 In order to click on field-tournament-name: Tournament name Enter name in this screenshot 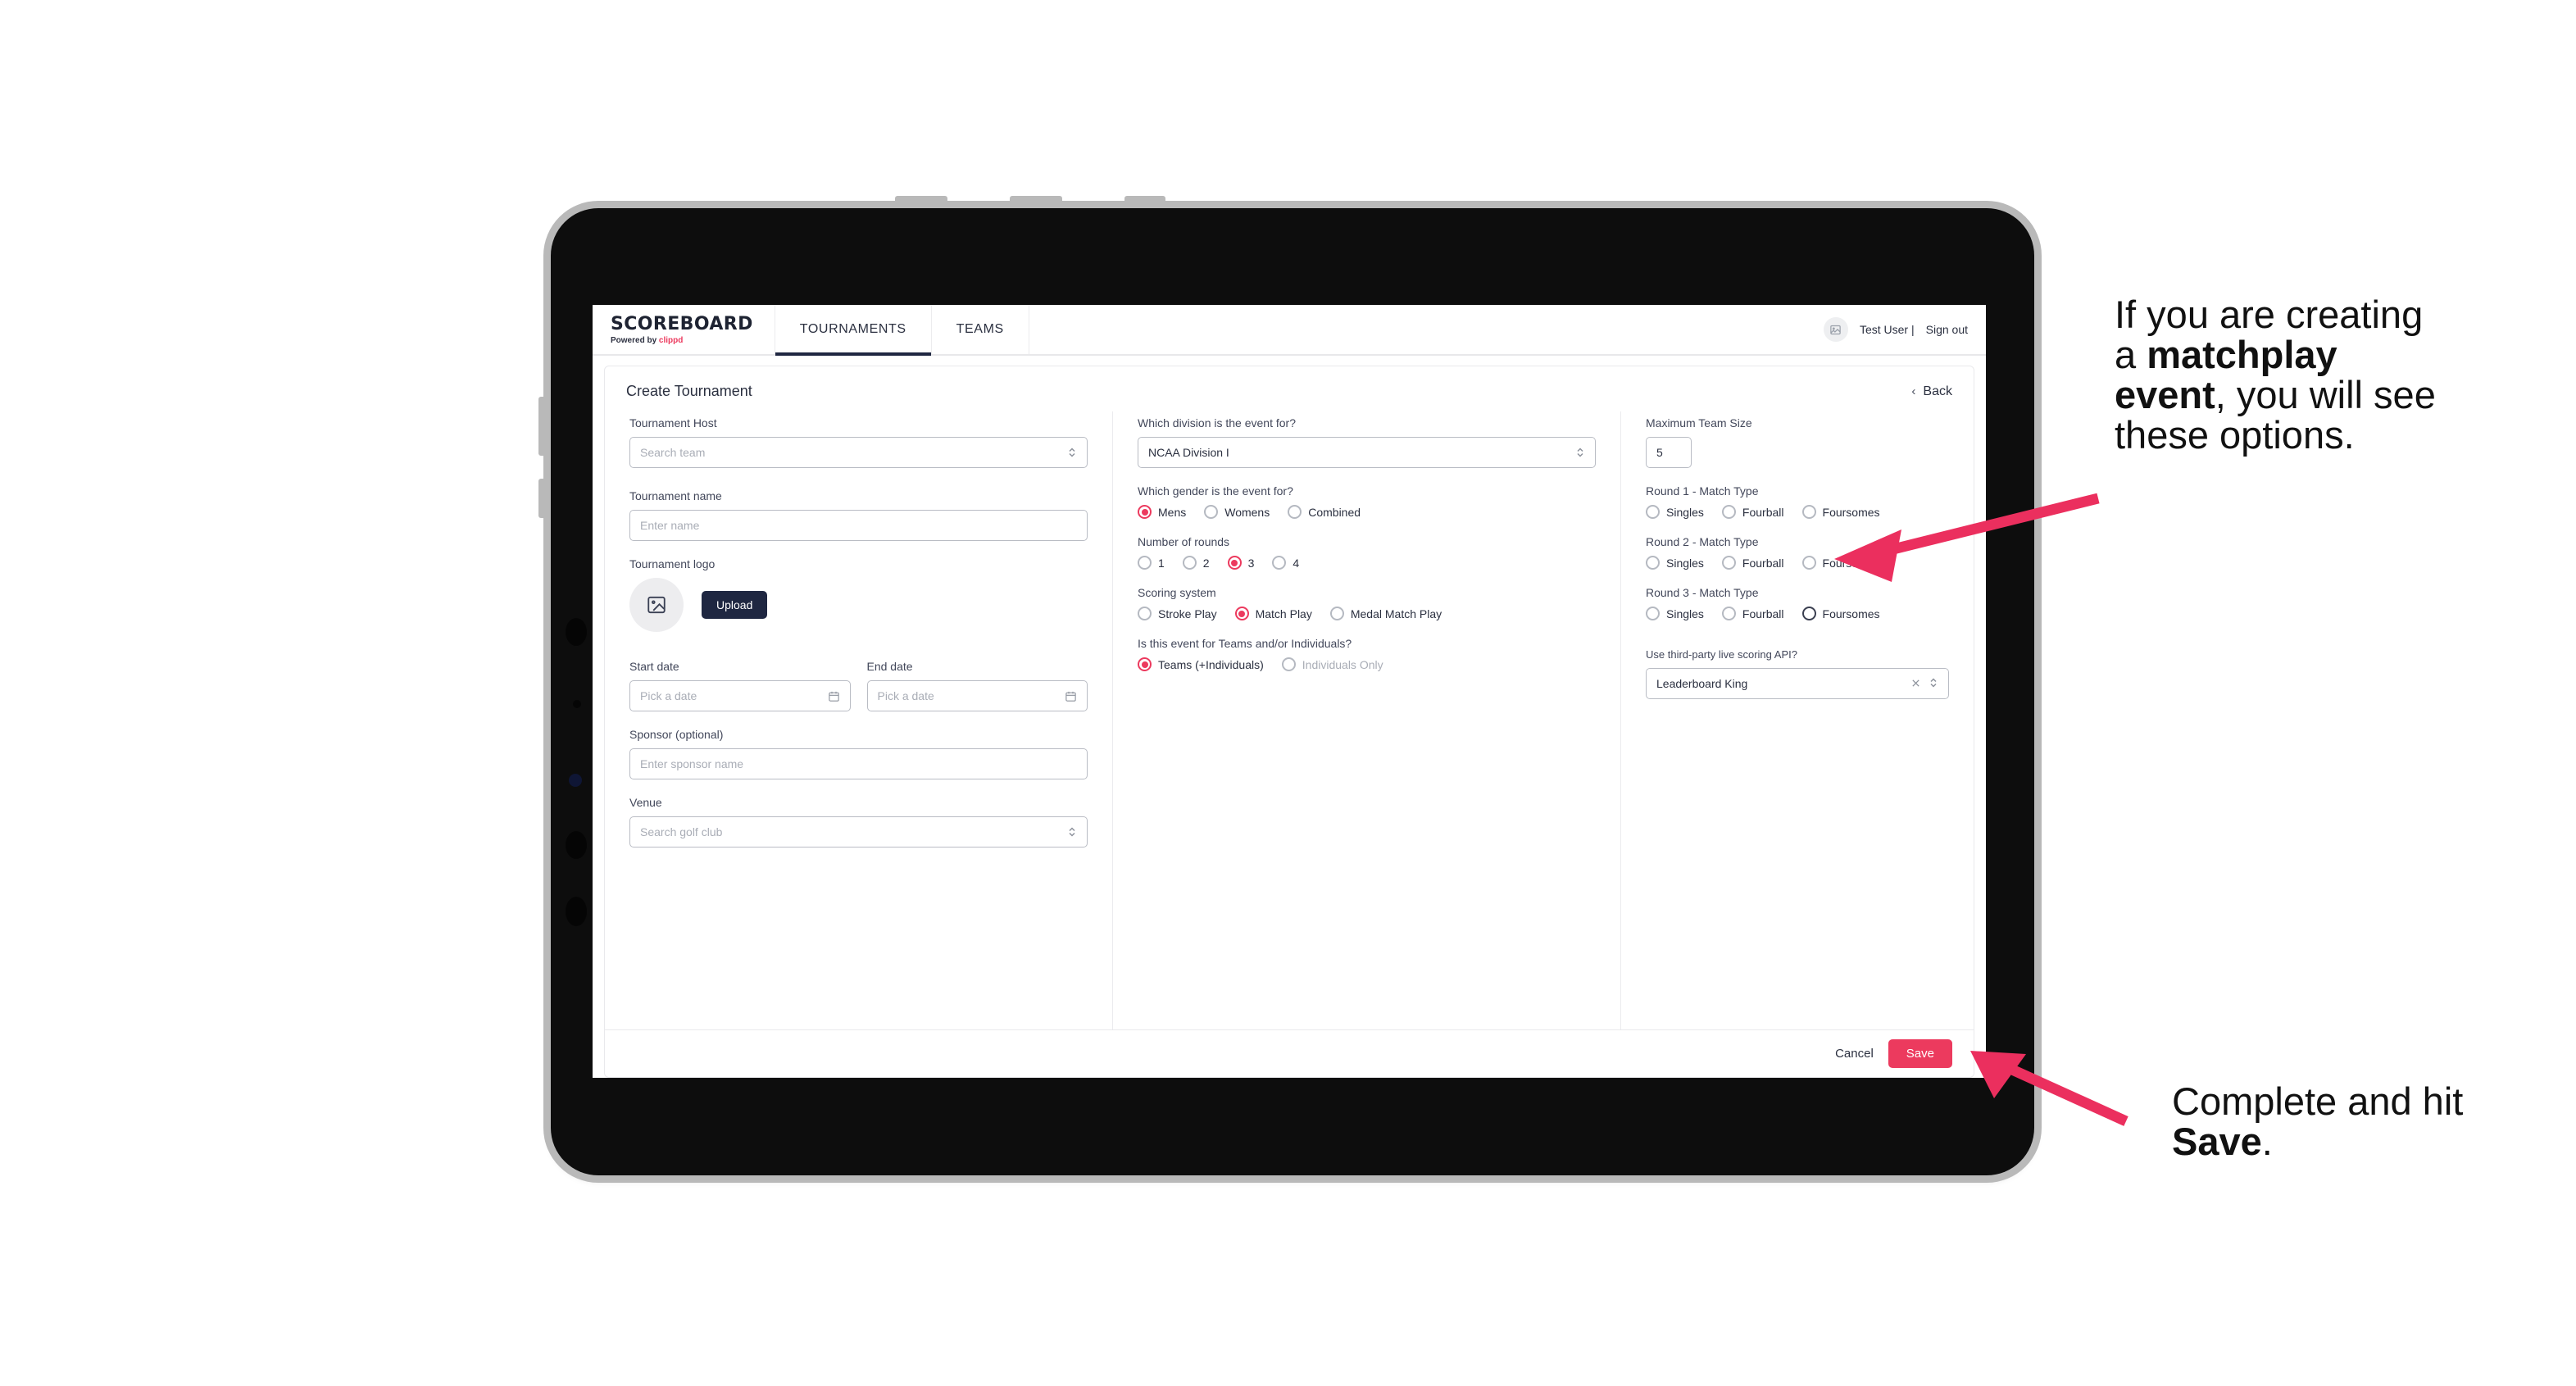, I will do `click(858, 515)`.